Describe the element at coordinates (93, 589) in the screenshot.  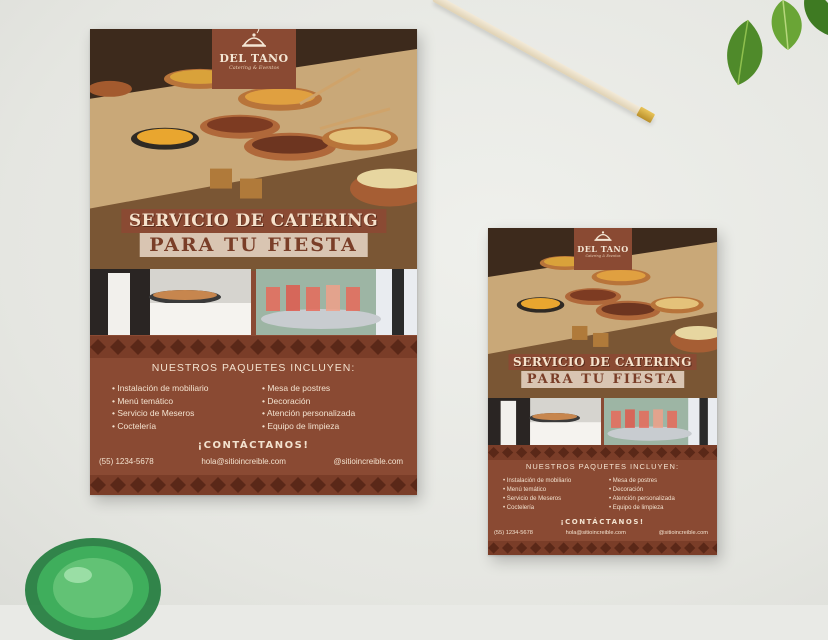
I see `green-glass-prop` at that location.